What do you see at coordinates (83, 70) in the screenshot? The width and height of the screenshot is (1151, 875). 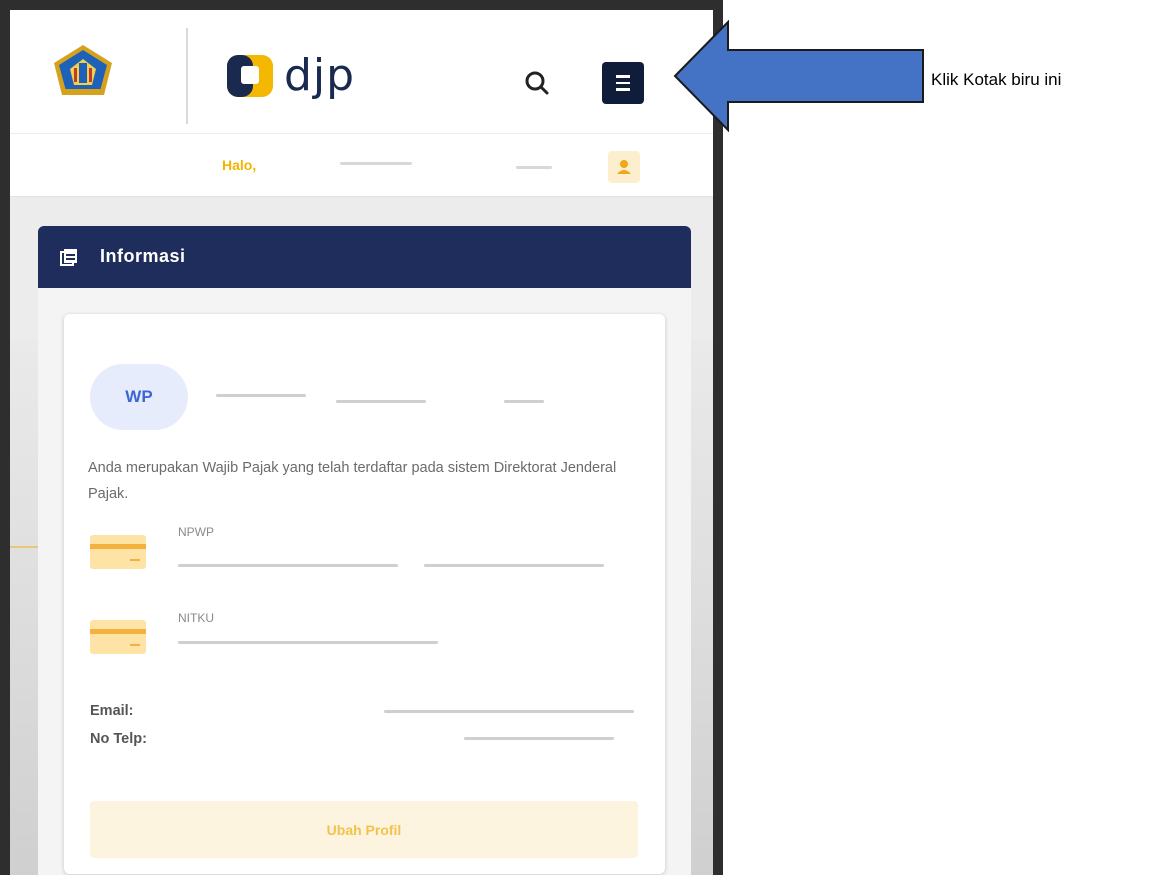 I see `kemenkeu-emblem-logo` at bounding box center [83, 70].